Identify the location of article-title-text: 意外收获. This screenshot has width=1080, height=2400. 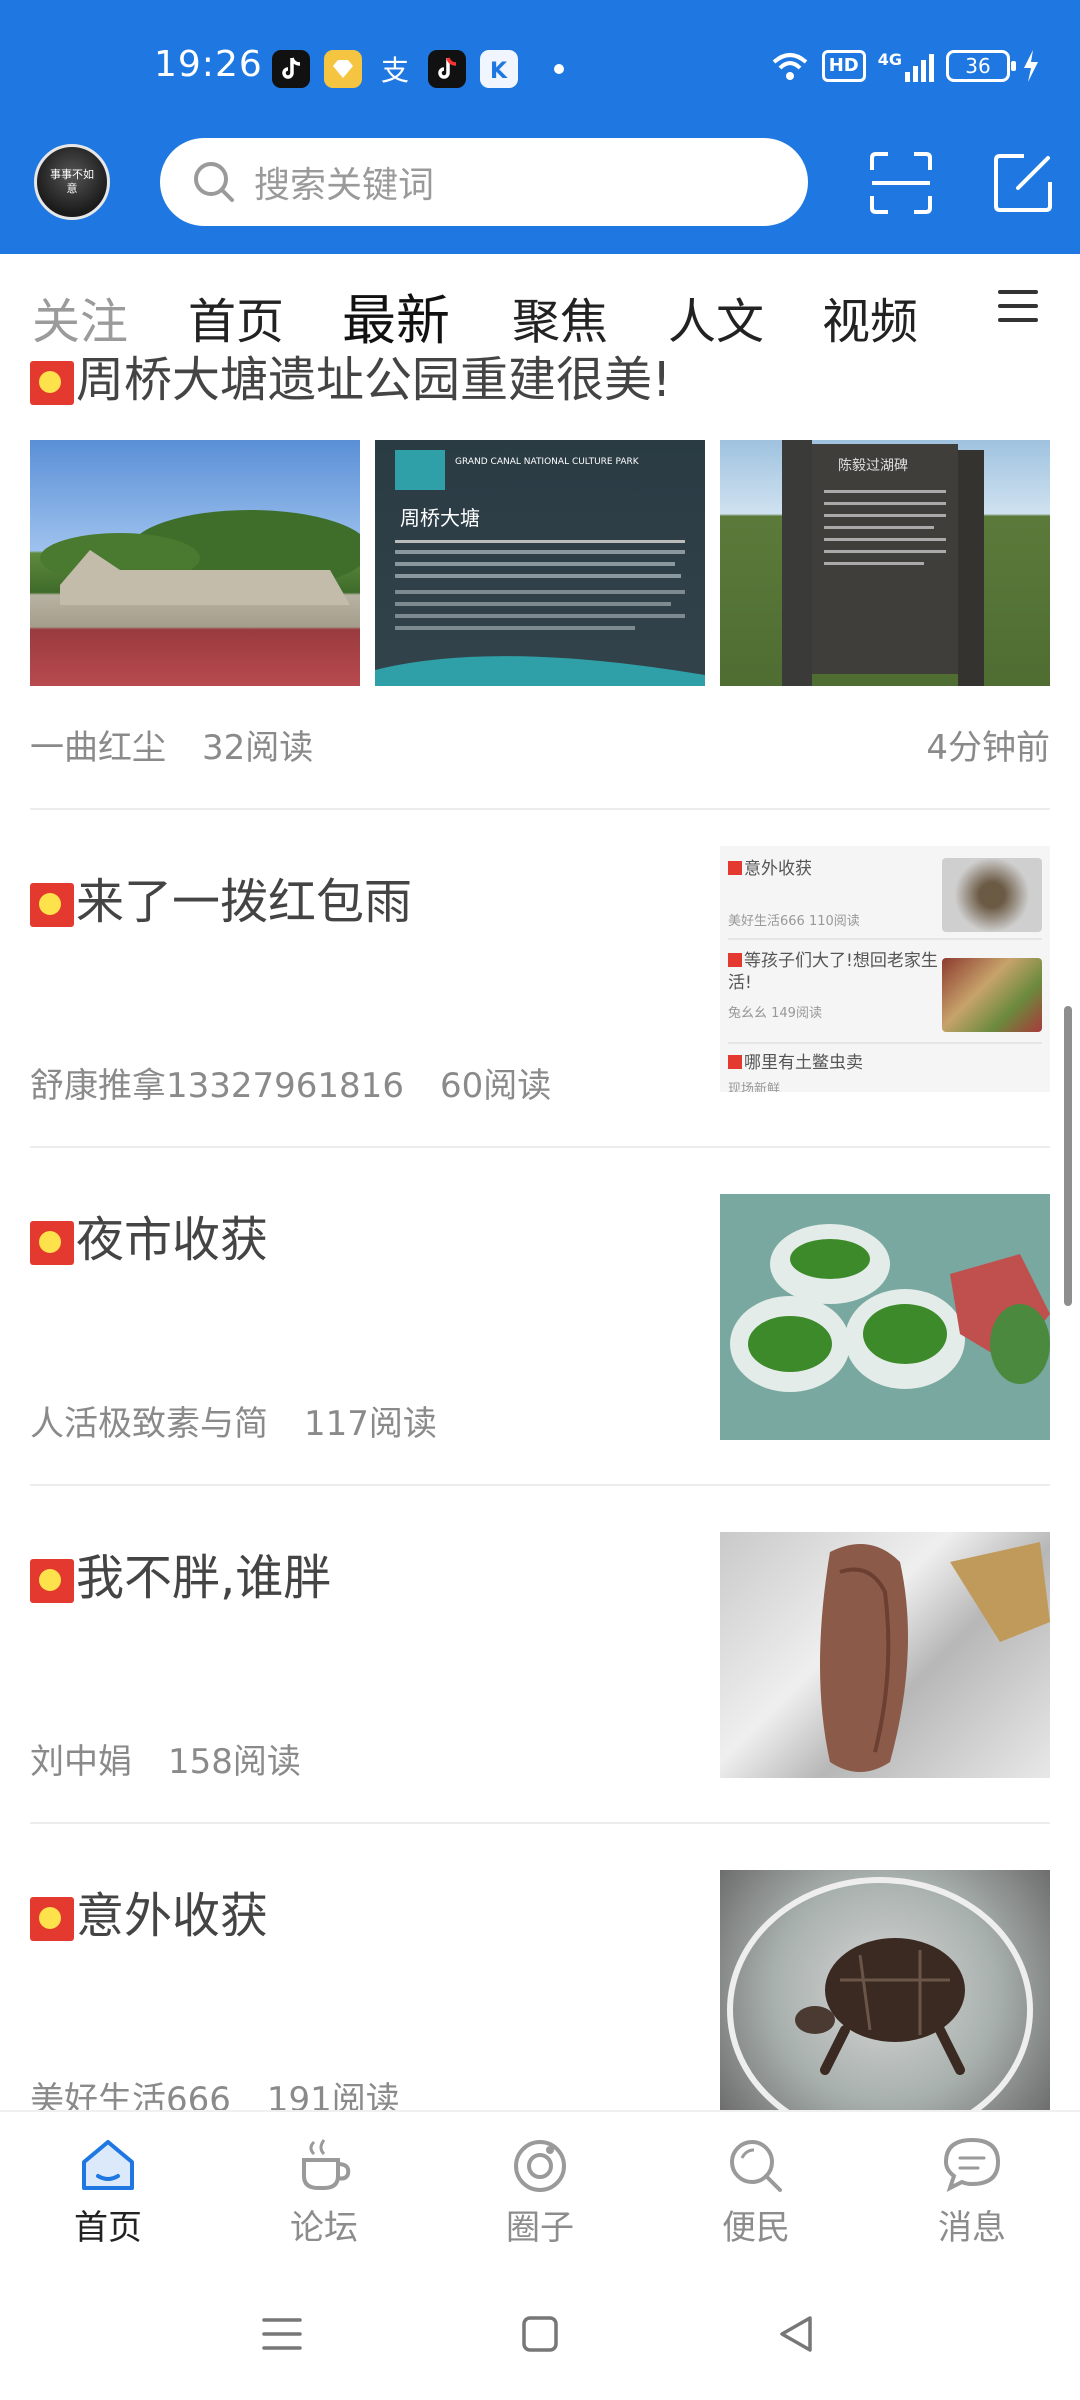
(172, 1916).